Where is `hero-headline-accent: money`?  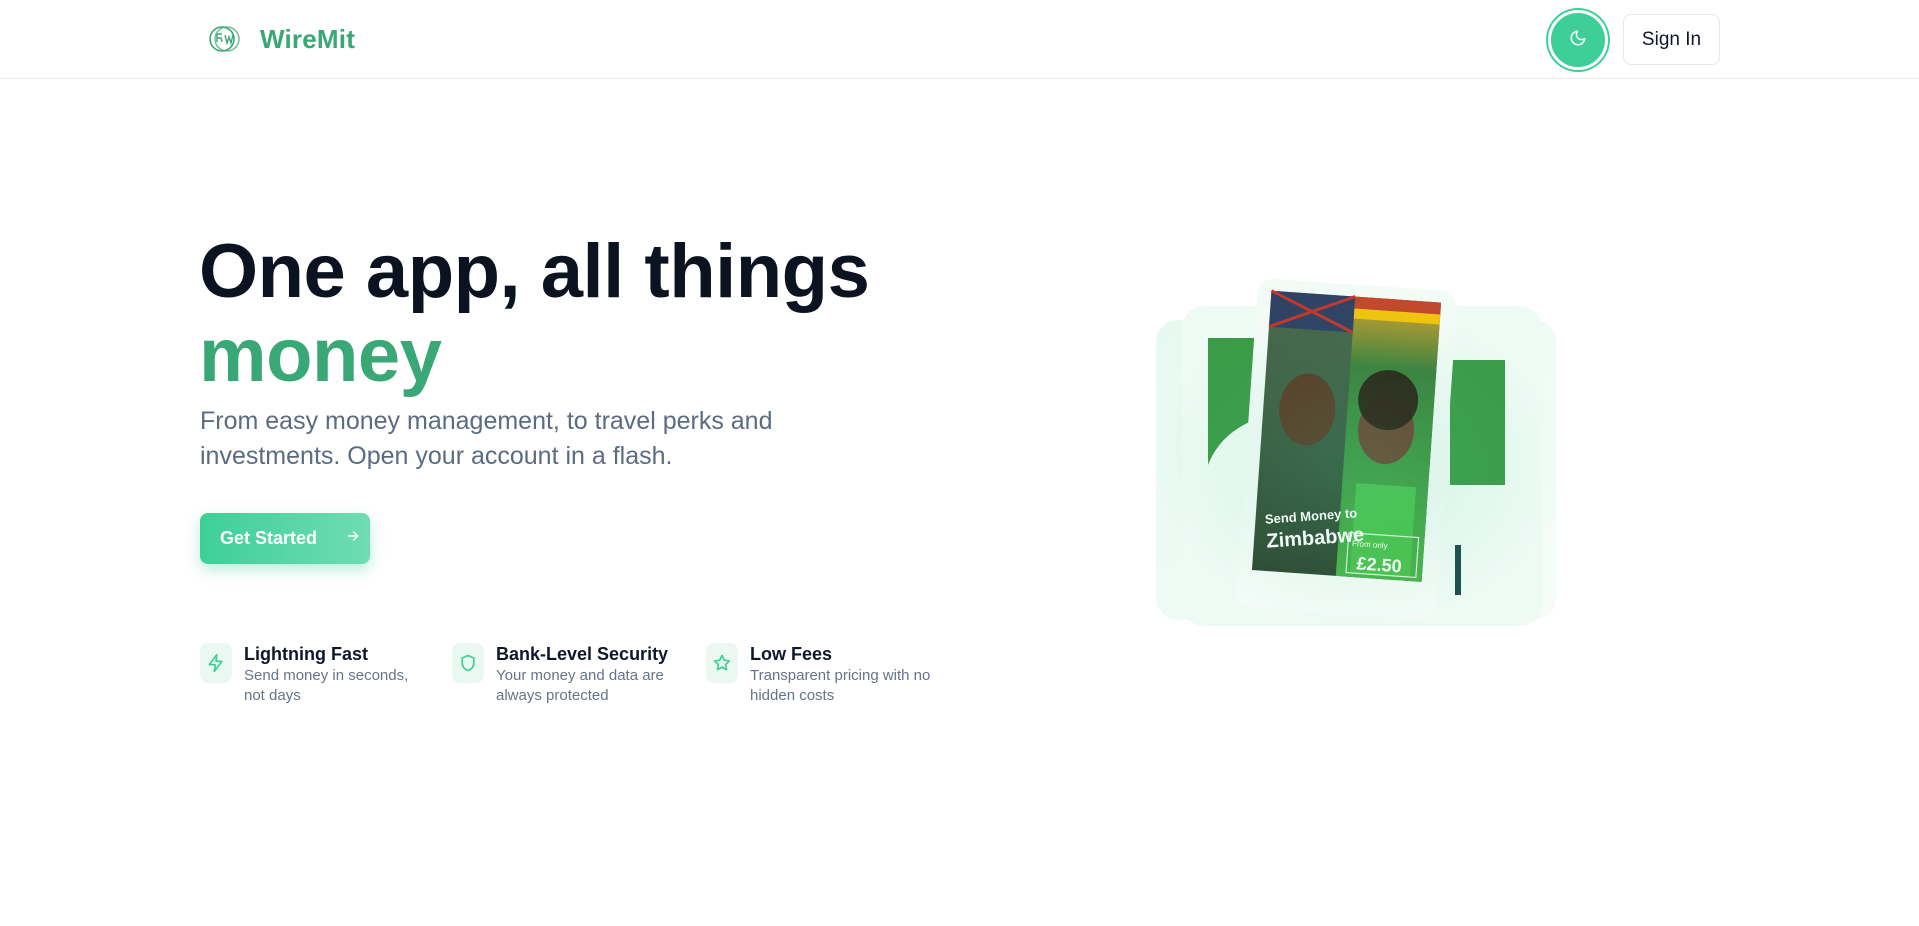 hero-headline-accent: money is located at coordinates (320, 355).